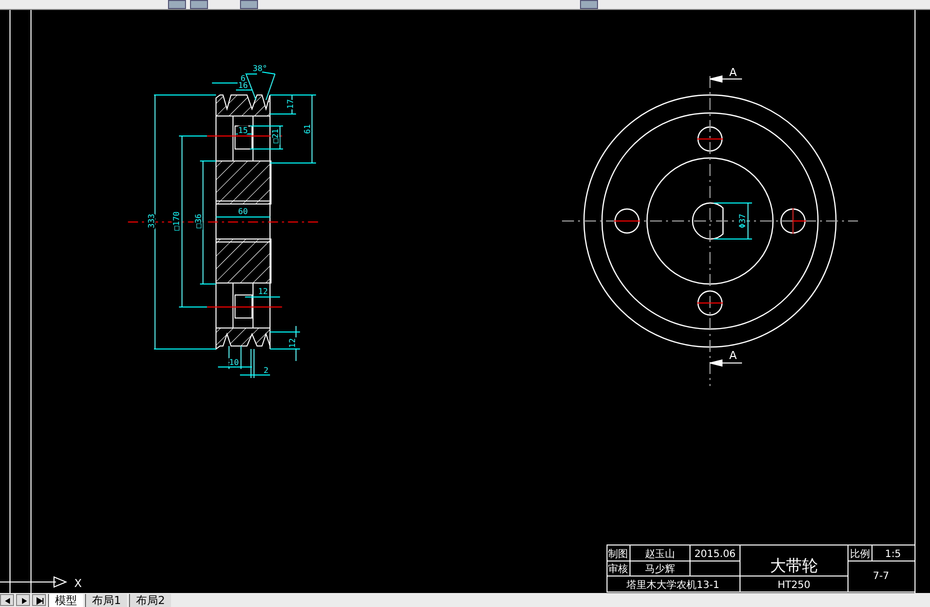 Image resolution: width=930 pixels, height=607 pixels. Describe the element at coordinates (881, 576) in the screenshot. I see `title-block-value: 7-7` at that location.